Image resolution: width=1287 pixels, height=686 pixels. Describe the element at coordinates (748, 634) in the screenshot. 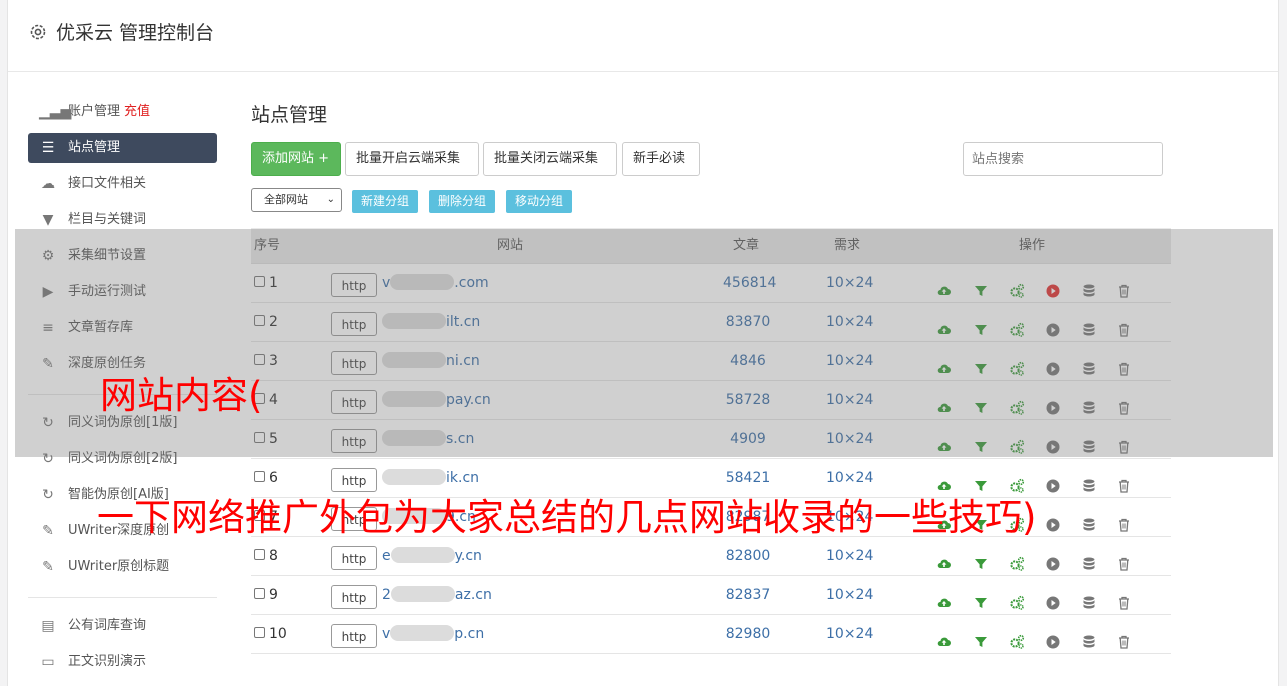

I see `article-count: 82980` at that location.